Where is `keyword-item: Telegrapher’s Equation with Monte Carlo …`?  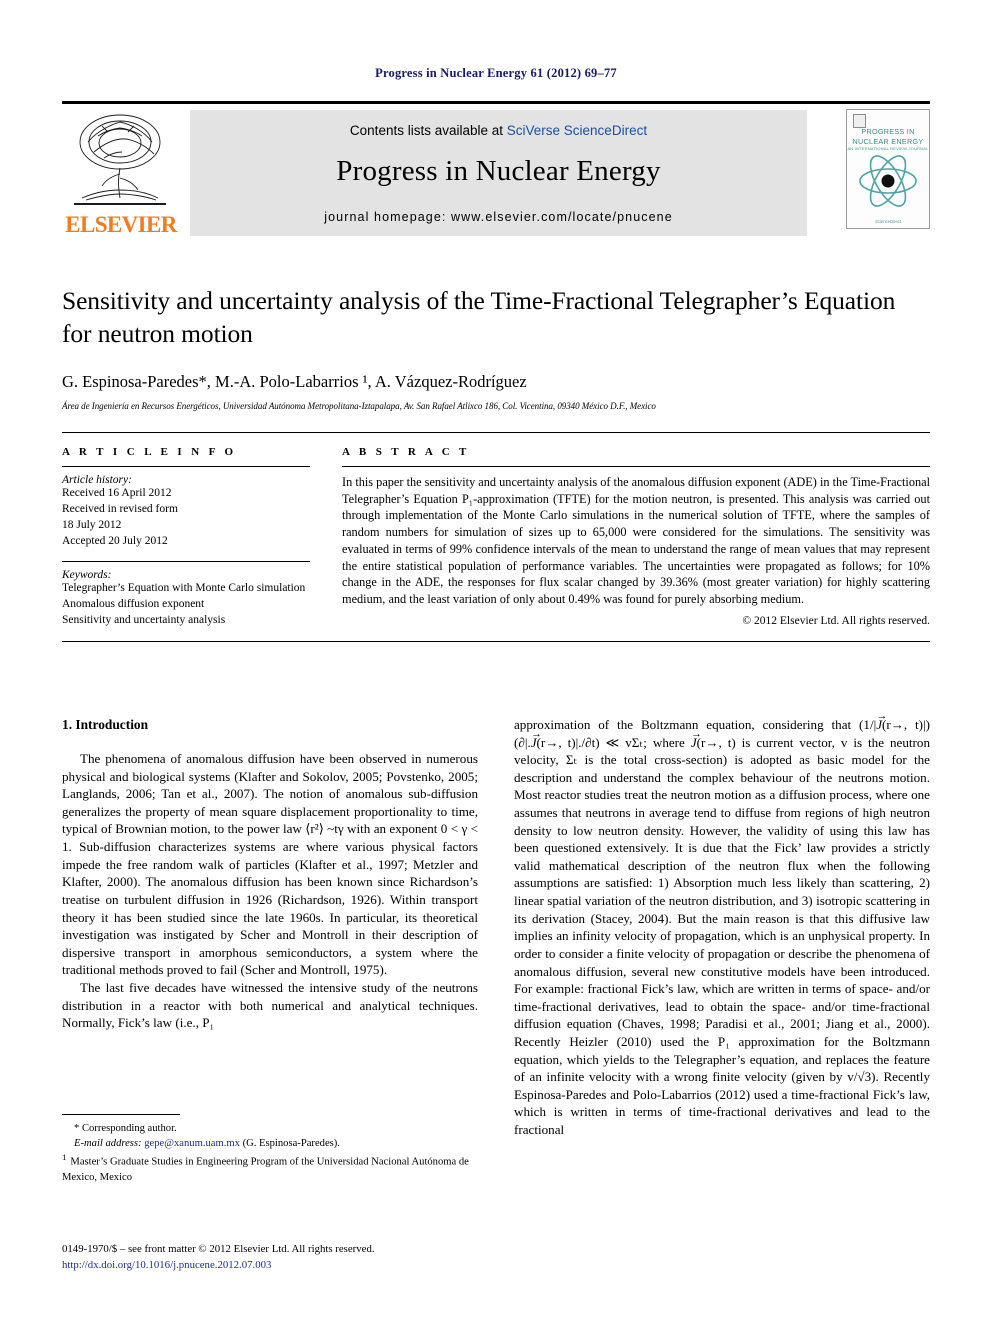 keyword-item: Telegrapher’s Equation with Monte Carlo … is located at coordinates (184, 588).